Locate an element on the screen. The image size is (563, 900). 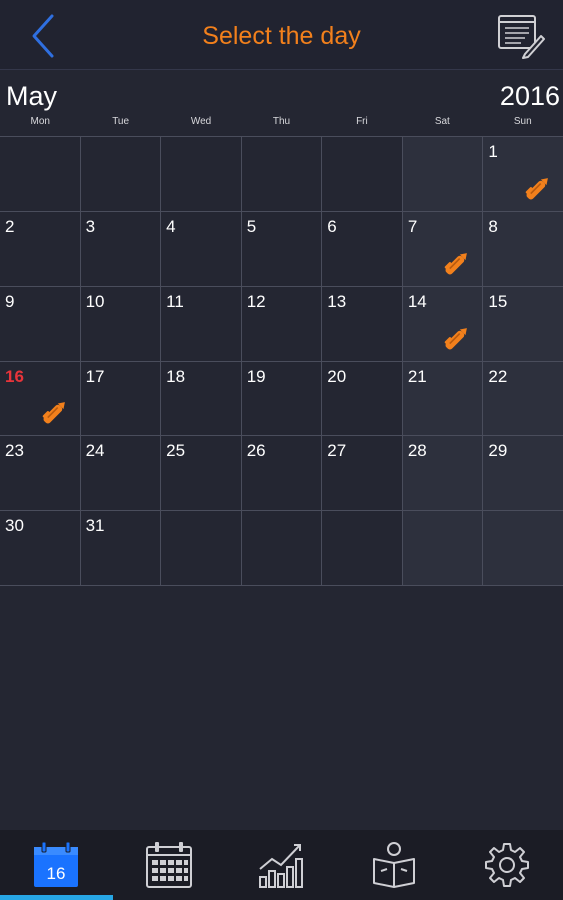
tab-month is located at coordinates (169, 865).